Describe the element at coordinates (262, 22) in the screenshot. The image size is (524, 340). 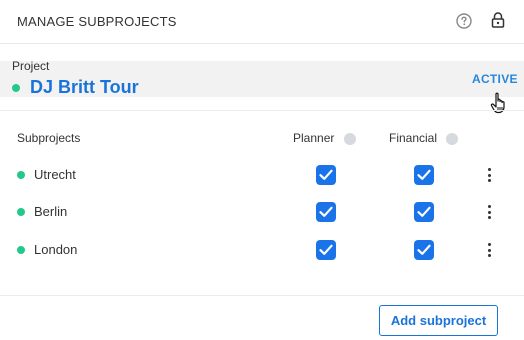
I see `panel-header: MANAGE SUBPROJECTS` at that location.